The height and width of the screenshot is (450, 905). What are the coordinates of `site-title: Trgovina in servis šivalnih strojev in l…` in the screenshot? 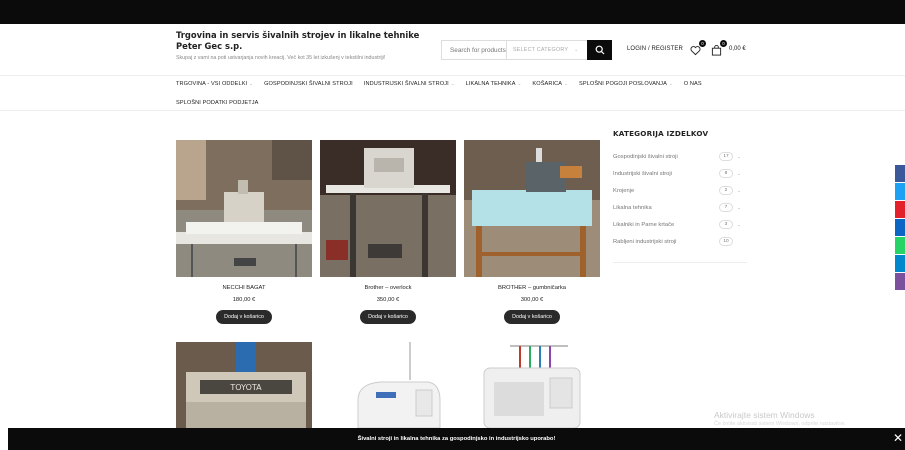 It's located at (303, 41).